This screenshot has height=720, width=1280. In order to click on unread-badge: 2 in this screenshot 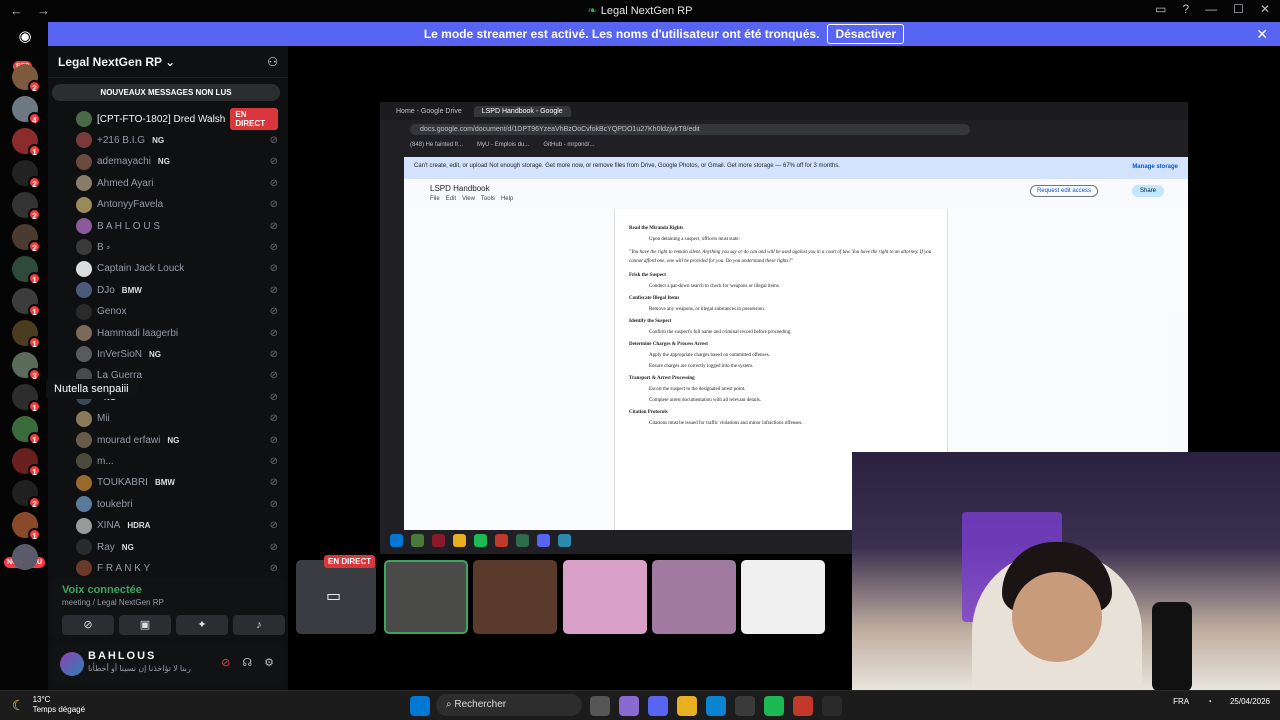, I will do `click(34, 86)`.